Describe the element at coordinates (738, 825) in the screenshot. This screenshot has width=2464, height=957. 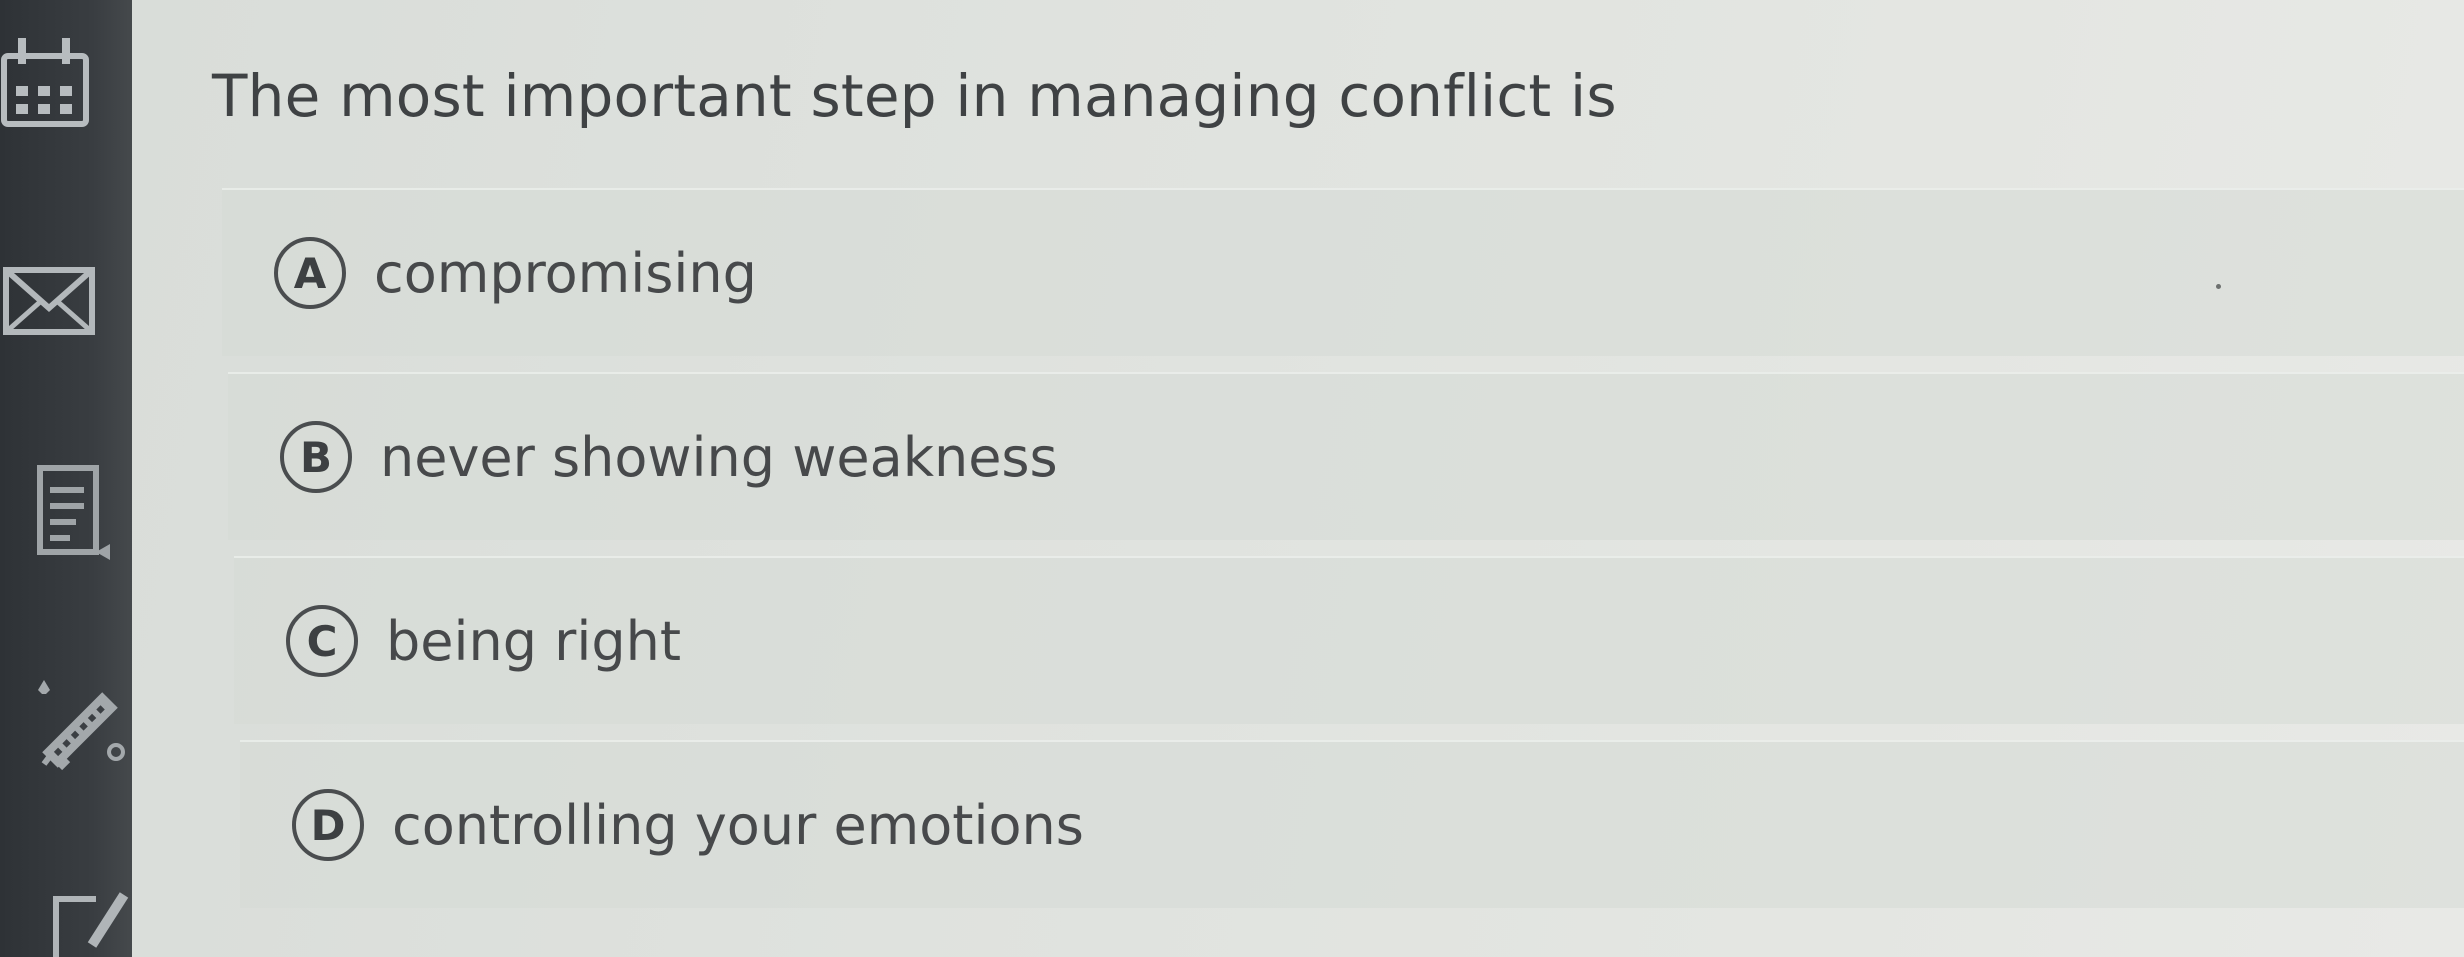
I see `option-d-text: controlling your emotions` at that location.